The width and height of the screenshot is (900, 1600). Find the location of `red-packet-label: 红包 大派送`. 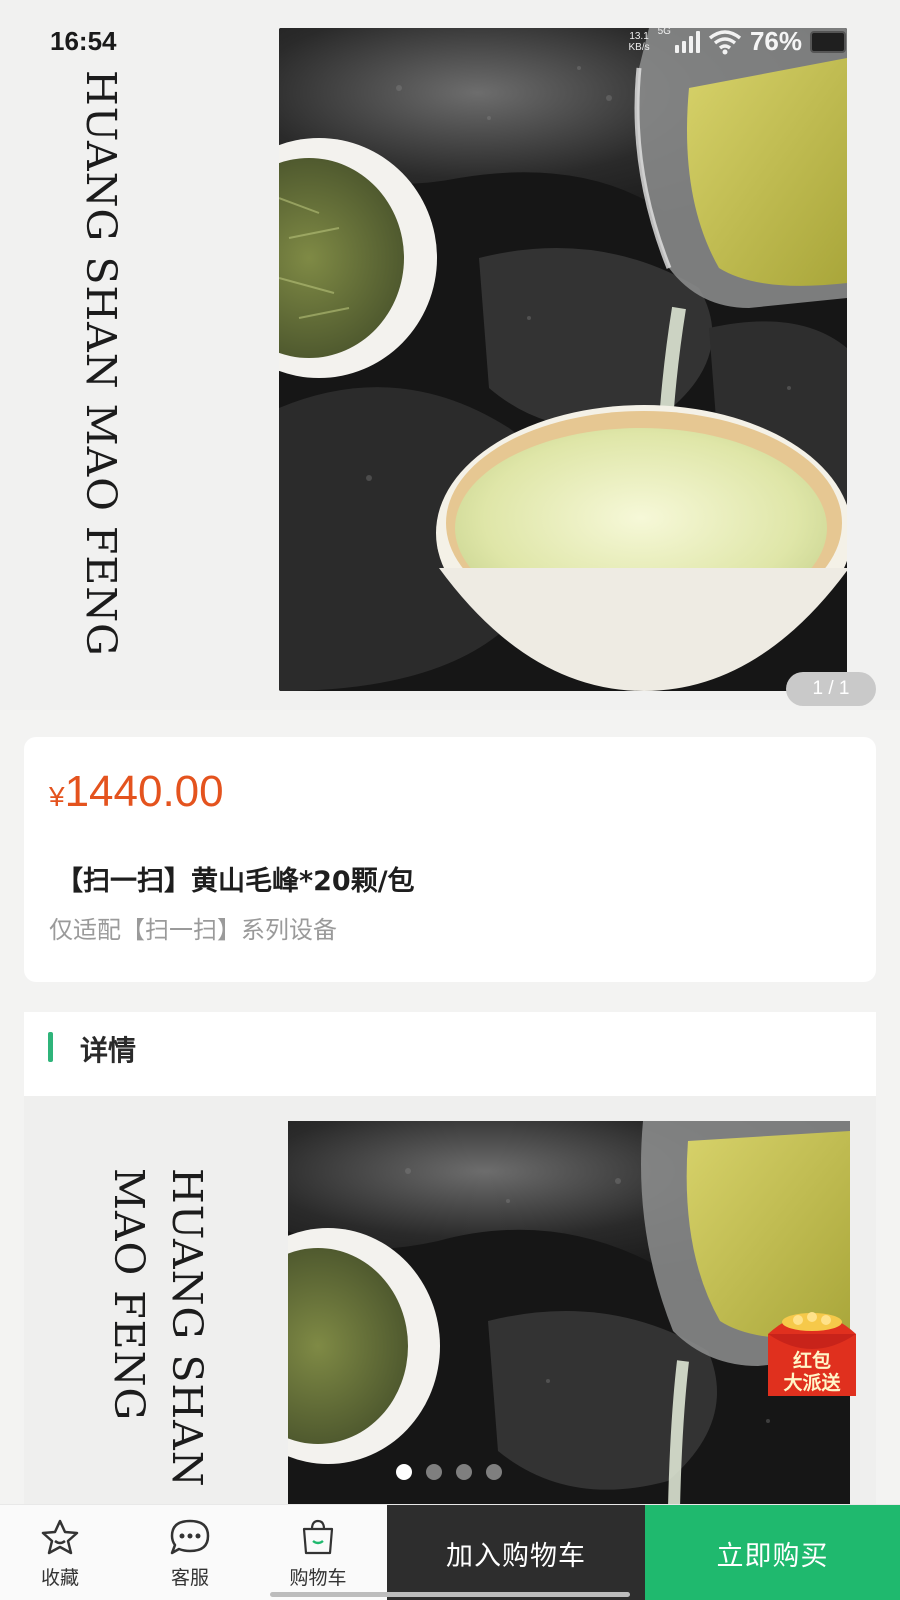

red-packet-label: 红包 大派送 is located at coordinates (812, 1372).